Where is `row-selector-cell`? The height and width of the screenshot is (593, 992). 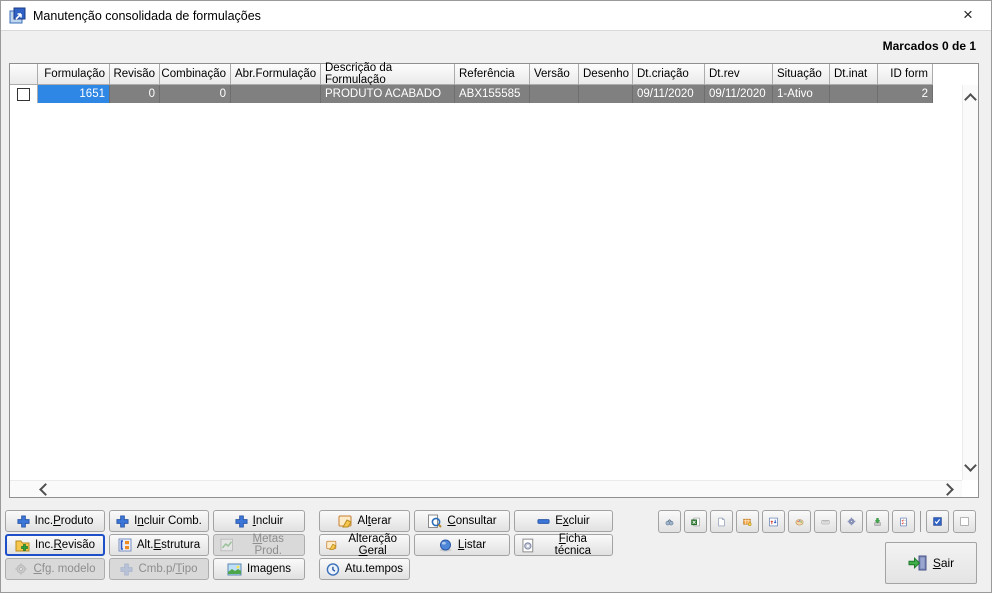
row-selector-cell is located at coordinates (24, 94).